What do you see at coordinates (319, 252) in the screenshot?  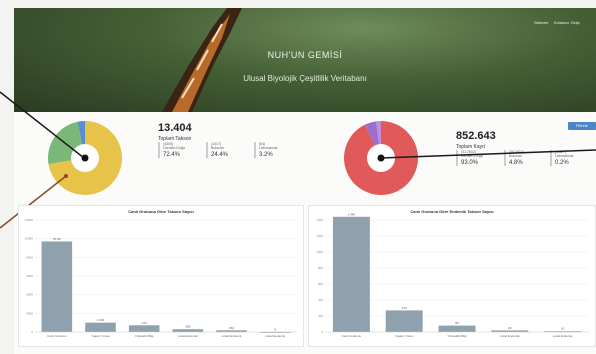 I see `y-tick-label: 1000` at bounding box center [319, 252].